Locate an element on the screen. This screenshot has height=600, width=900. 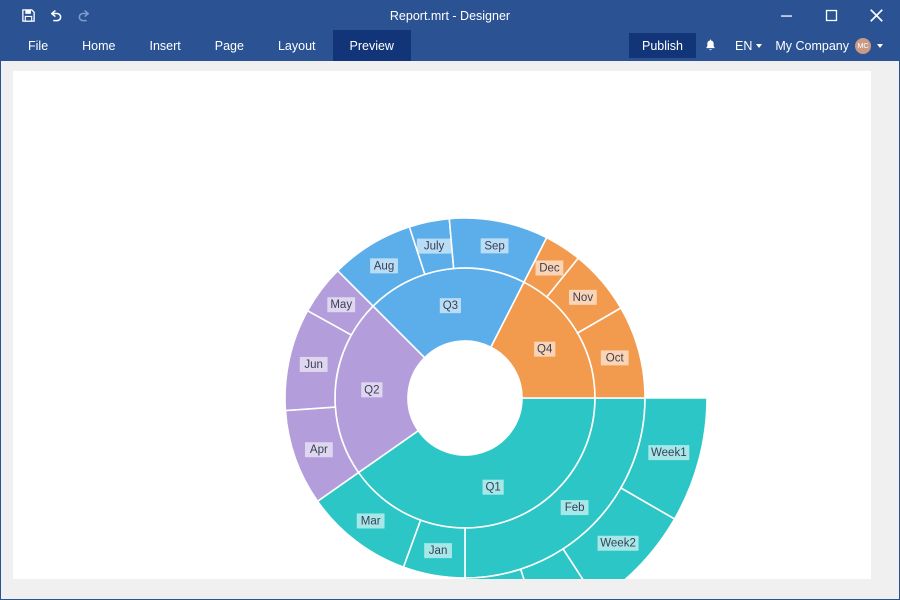
save-icon is located at coordinates (28, 15).